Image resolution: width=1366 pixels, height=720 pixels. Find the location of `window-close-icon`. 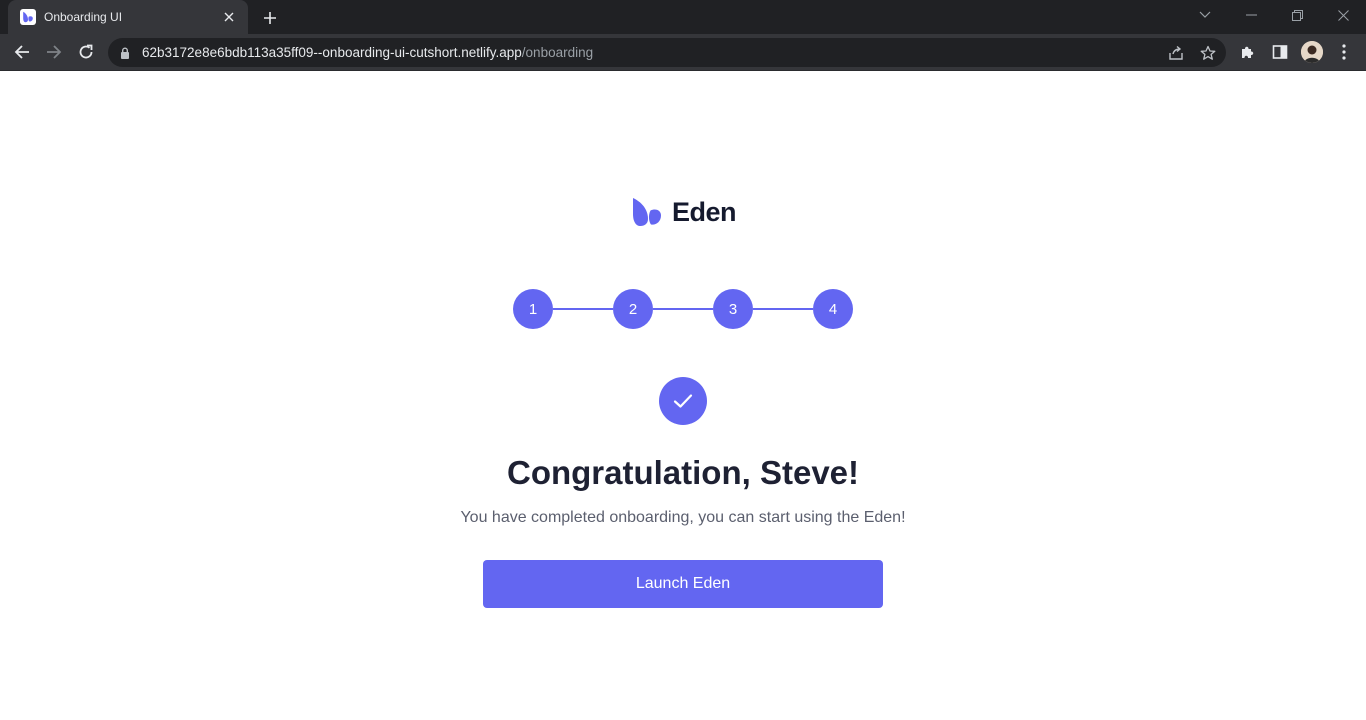

window-close-icon is located at coordinates (1343, 15).